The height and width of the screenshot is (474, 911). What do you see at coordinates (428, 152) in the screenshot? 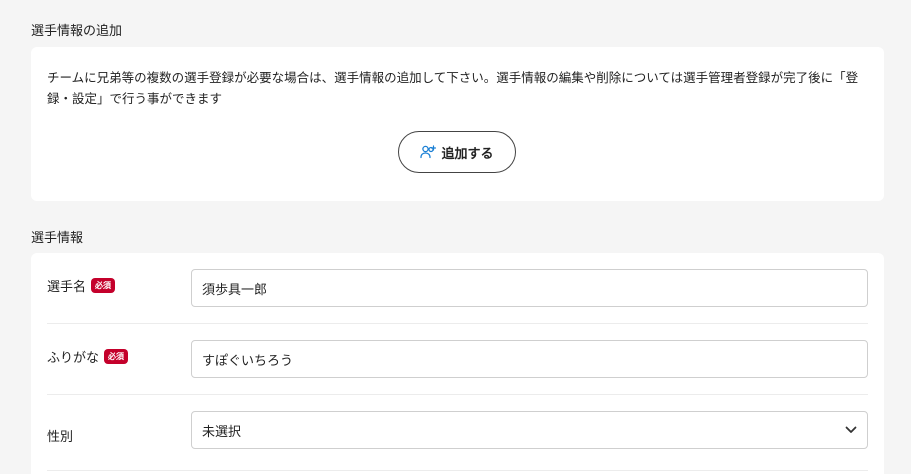
I see `user-plus-icon` at bounding box center [428, 152].